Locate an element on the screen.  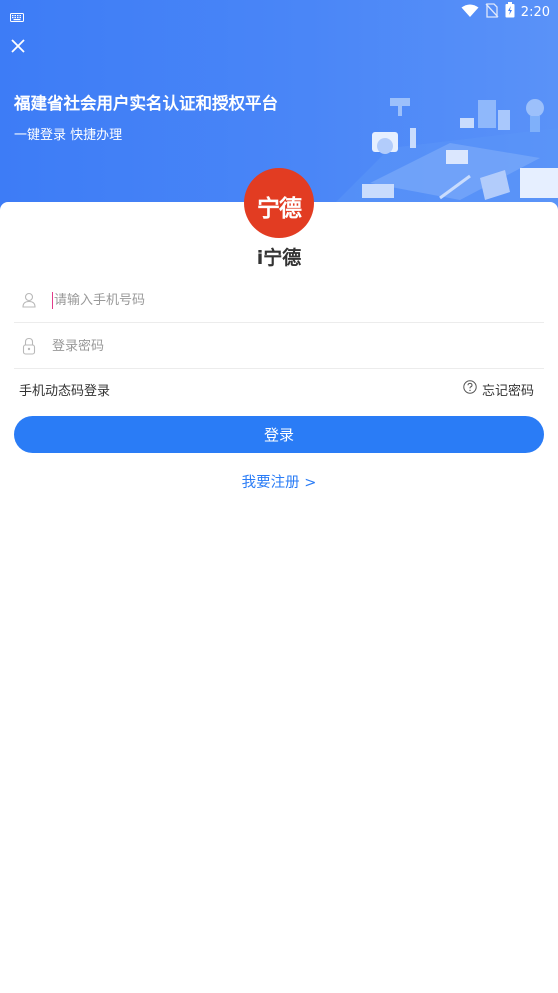
forgot-password-label: 忘记密码 is located at coordinates (507, 391).